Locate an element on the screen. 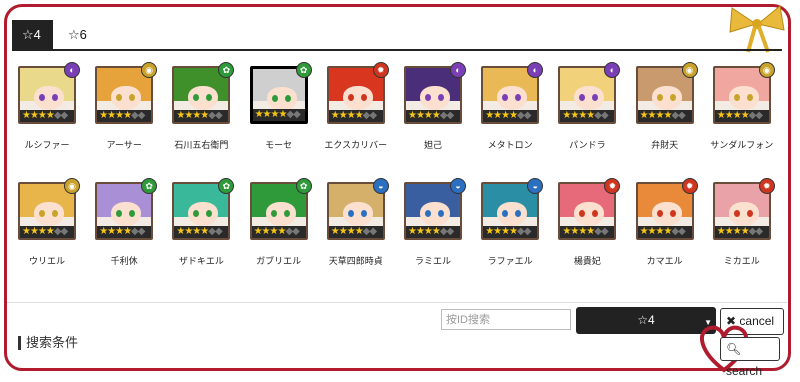 The image size is (800, 382). search-button: 🔍︎ search is located at coordinates (750, 357).